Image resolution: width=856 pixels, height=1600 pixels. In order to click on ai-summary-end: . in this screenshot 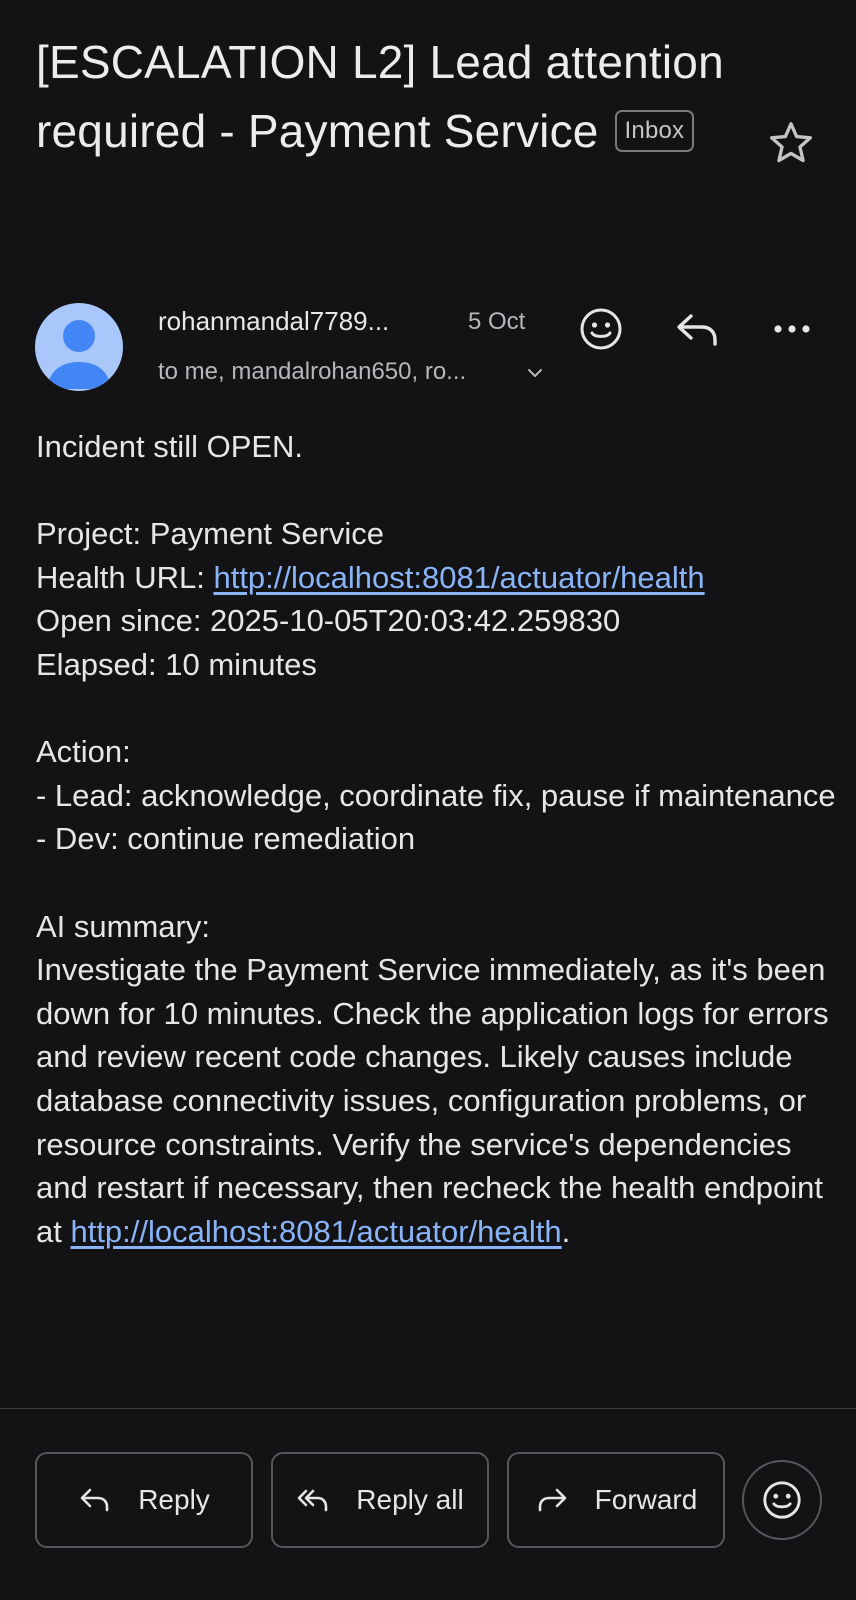, I will do `click(566, 1231)`.